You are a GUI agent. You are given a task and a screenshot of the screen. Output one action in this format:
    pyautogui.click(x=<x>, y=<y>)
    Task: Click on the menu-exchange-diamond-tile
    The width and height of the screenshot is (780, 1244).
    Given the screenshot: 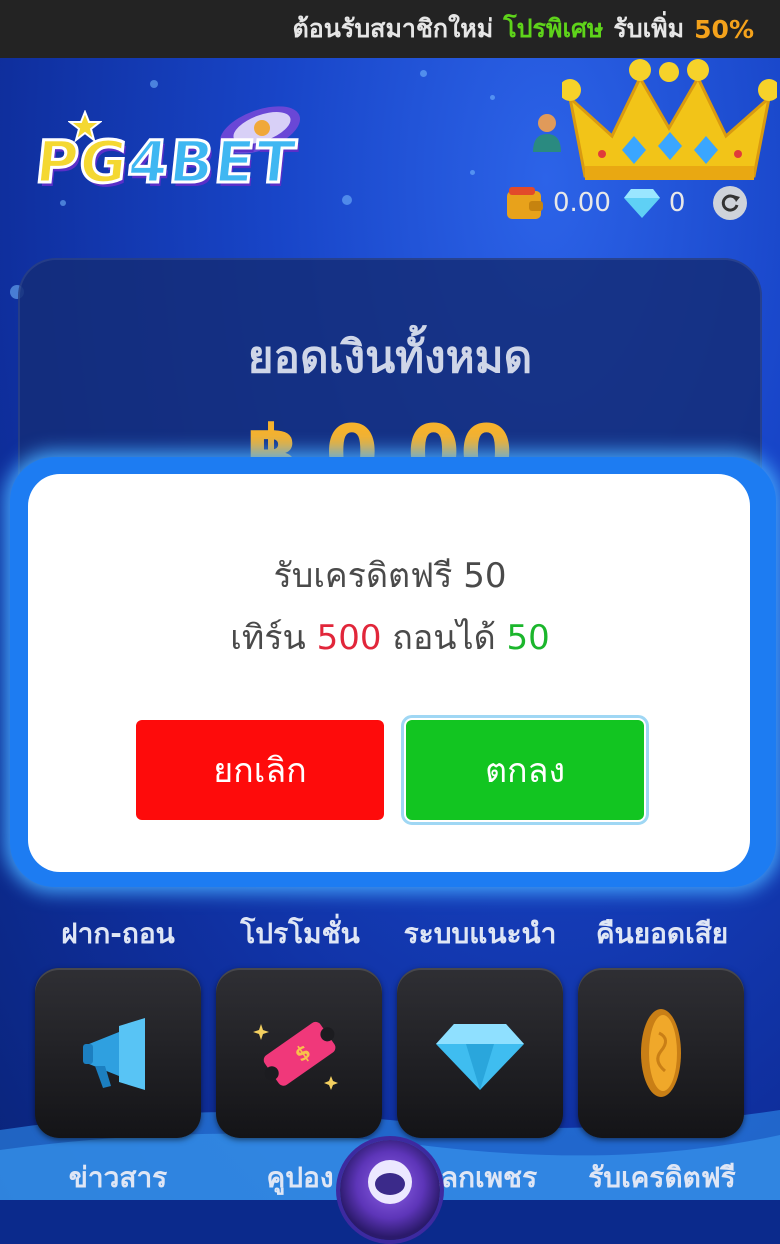 What is the action you would take?
    pyautogui.click(x=480, y=1053)
    